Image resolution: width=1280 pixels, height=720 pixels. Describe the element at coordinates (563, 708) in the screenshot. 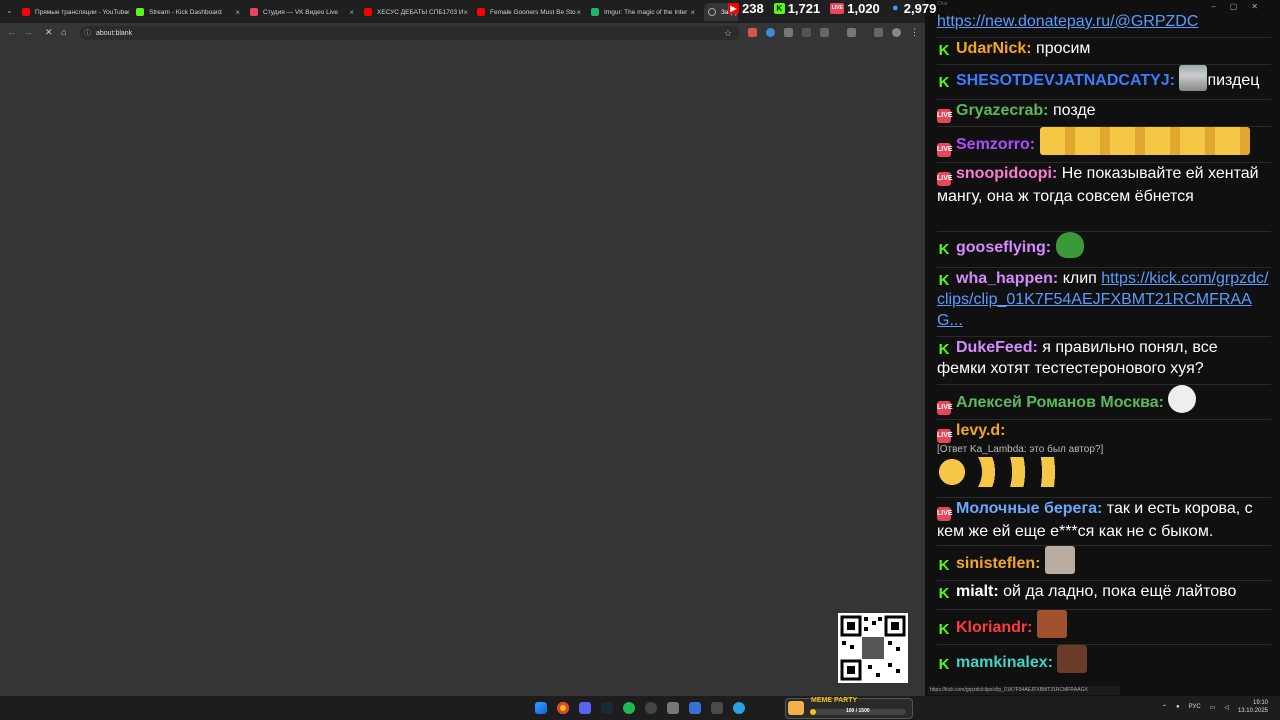

I see `chrome-icon` at that location.